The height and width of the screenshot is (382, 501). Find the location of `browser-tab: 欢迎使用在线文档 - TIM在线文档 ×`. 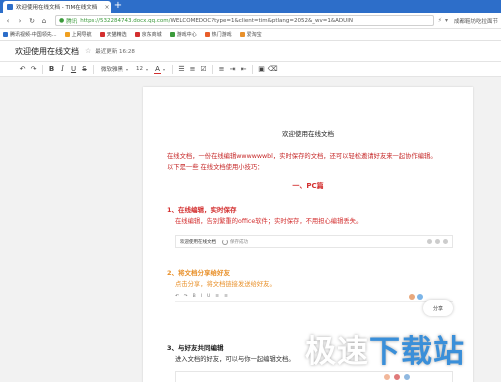

browser-tab: 欢迎使用在线文档 - TIM在线文档 × is located at coordinates (57, 7).